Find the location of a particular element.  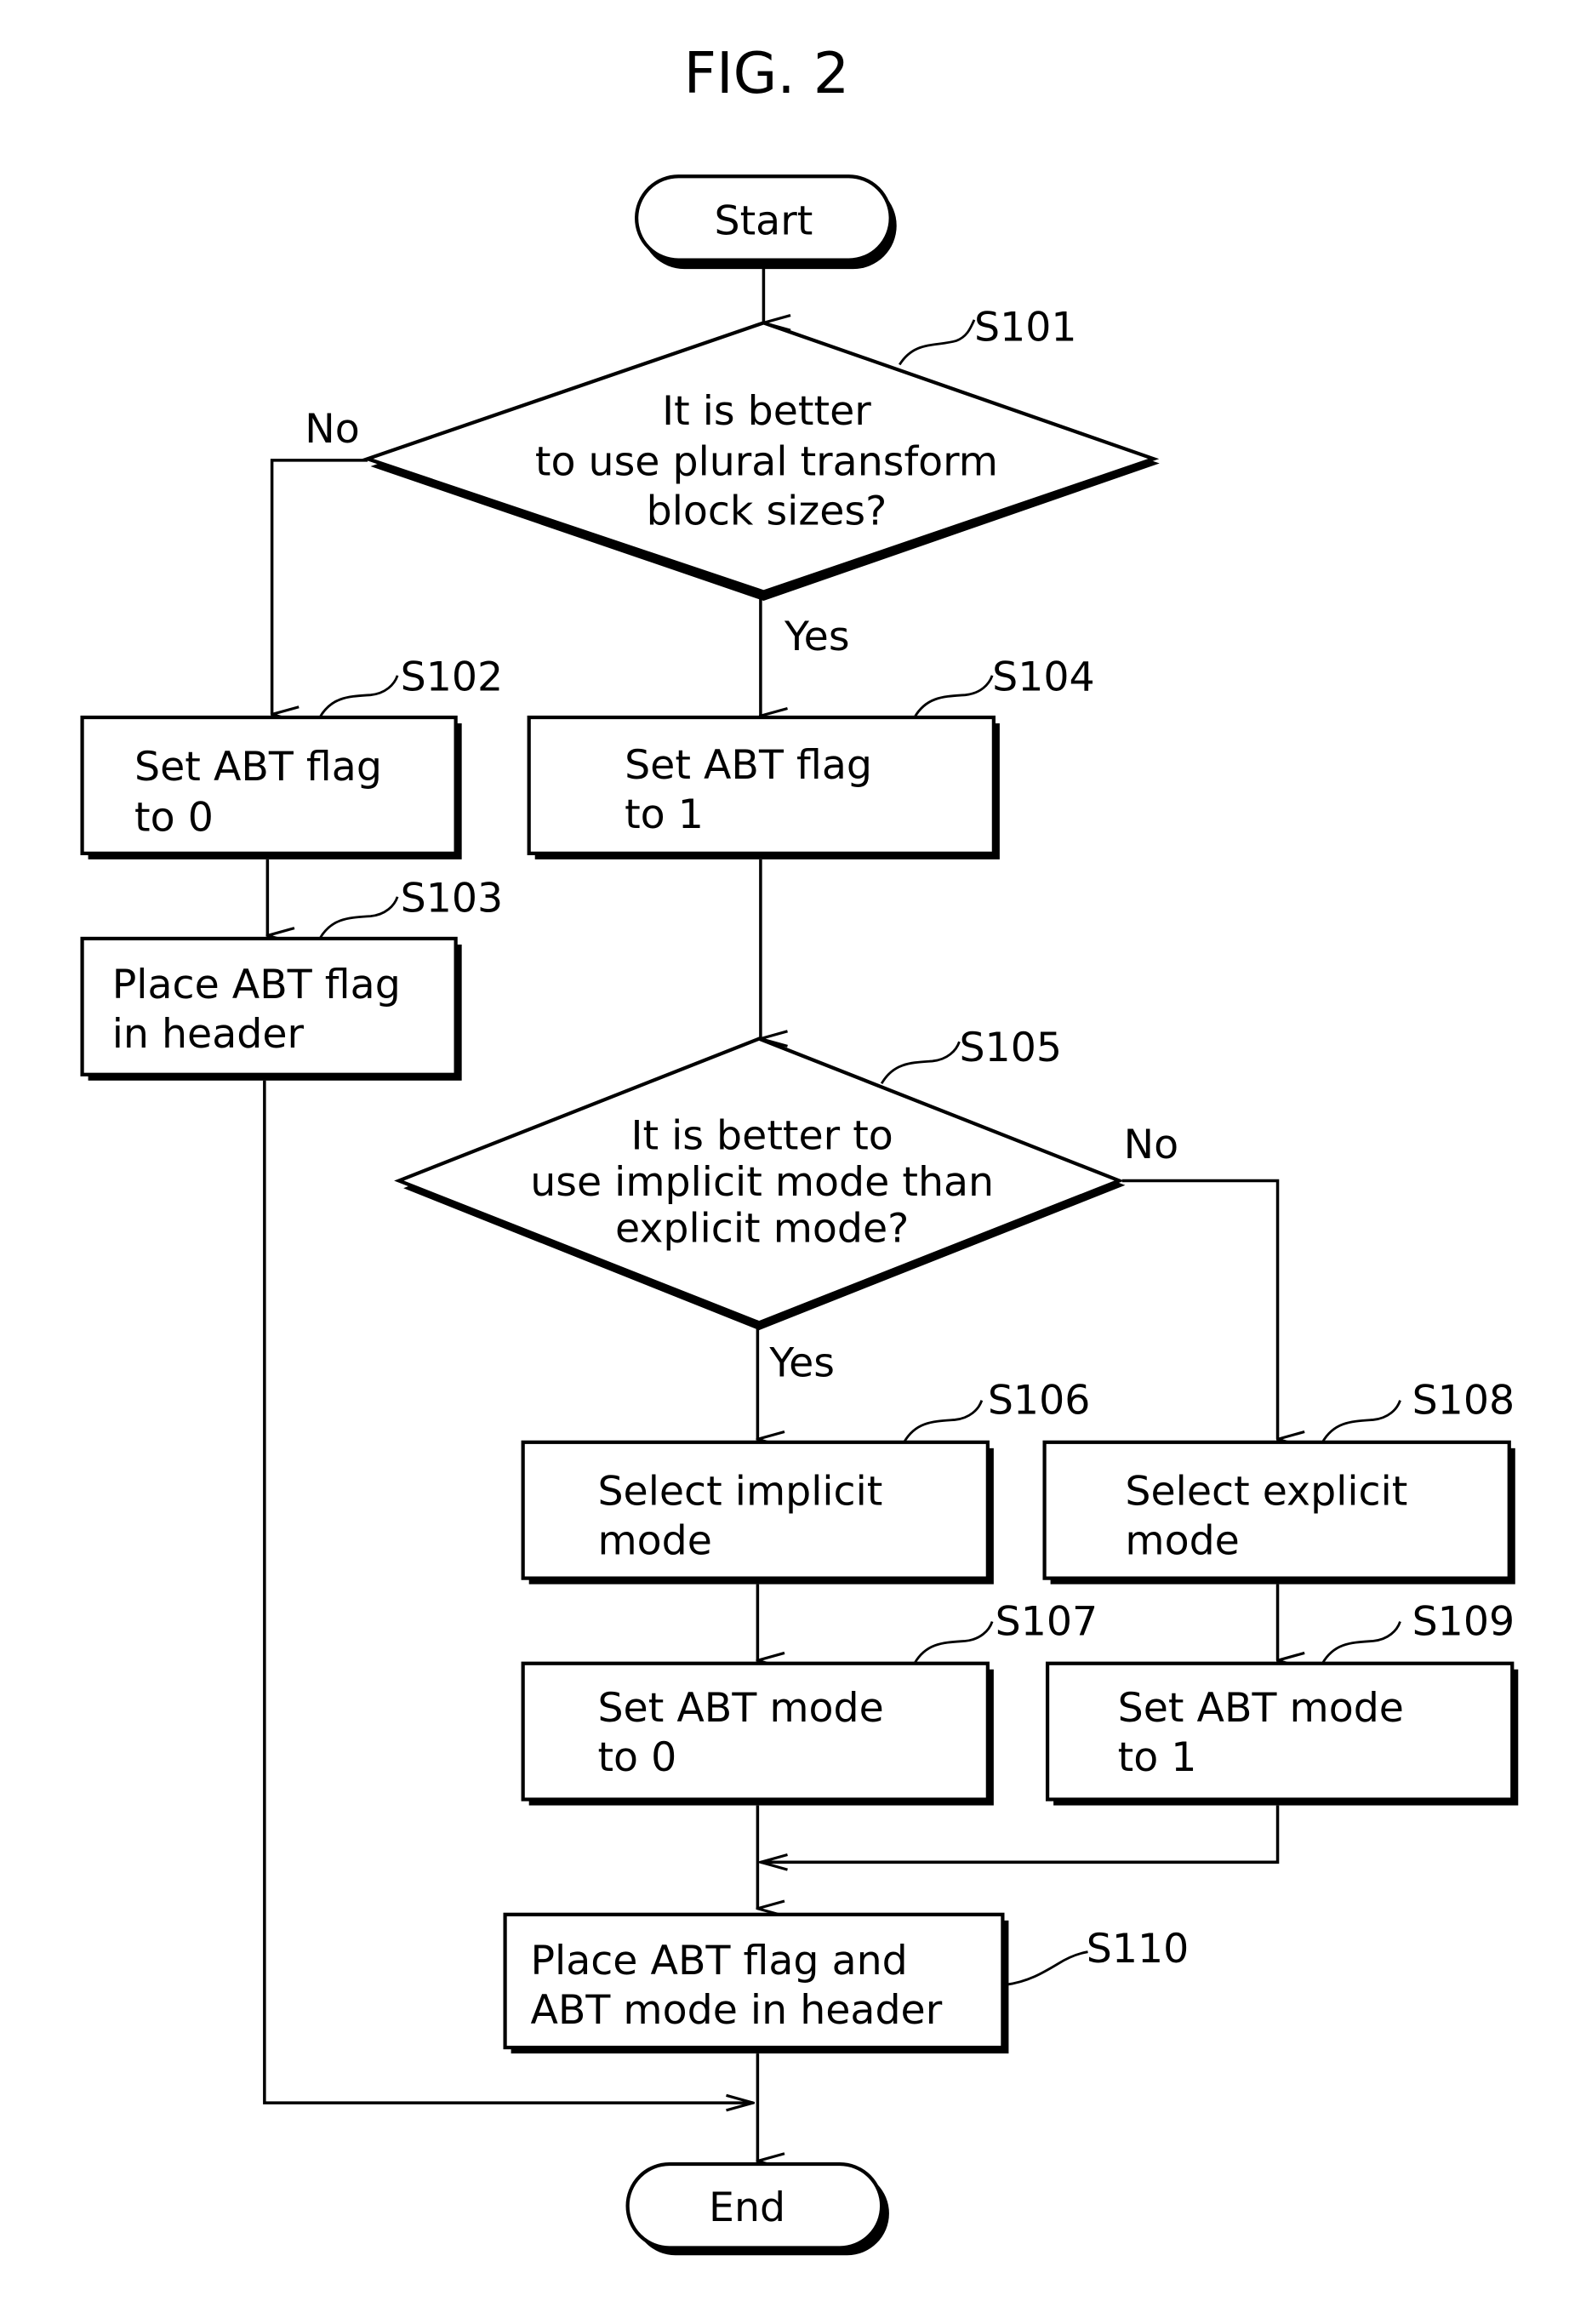

s108-leader is located at coordinates (1361, 1421).